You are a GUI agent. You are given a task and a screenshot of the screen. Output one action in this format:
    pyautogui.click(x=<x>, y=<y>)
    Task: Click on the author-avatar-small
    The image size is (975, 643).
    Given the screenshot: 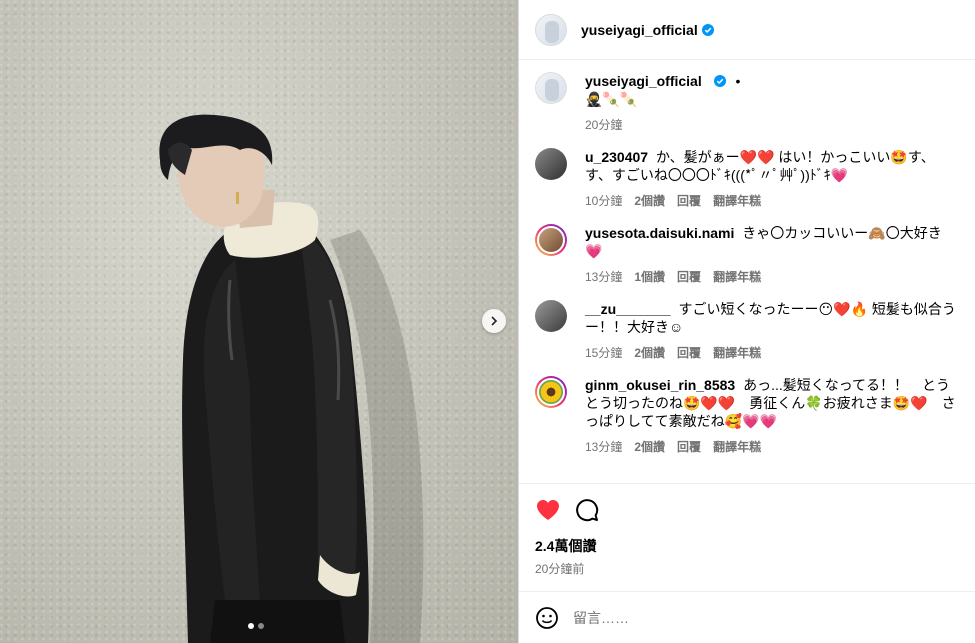 What is the action you would take?
    pyautogui.click(x=551, y=88)
    